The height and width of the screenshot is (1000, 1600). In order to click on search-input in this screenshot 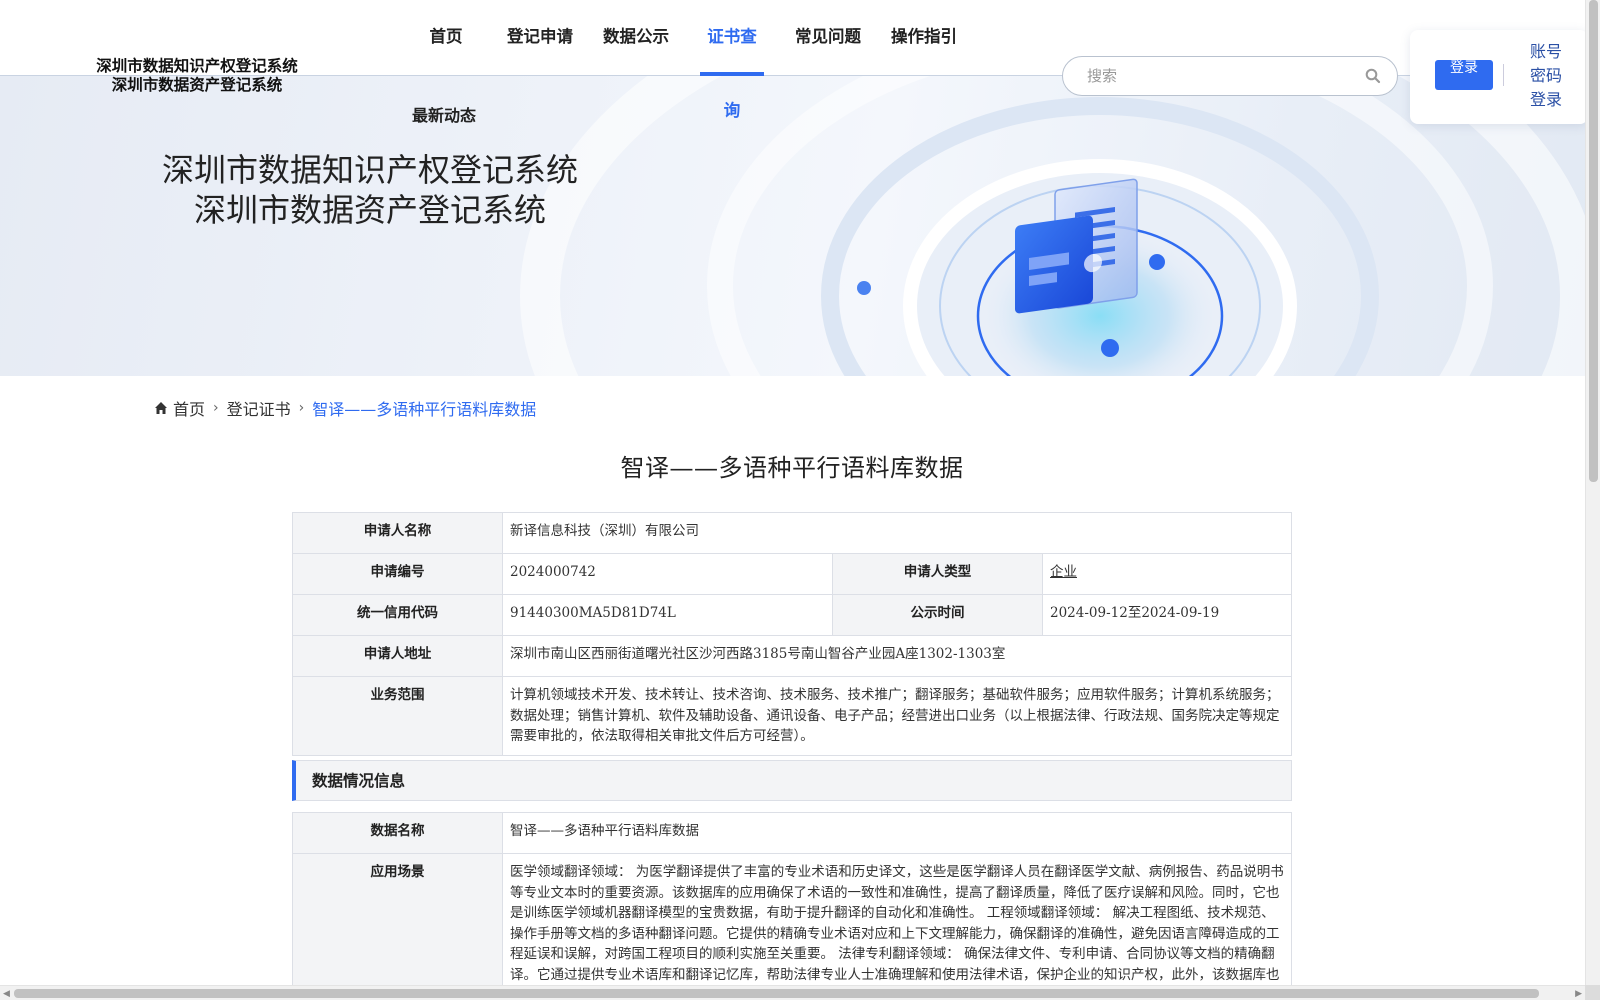, I will do `click(1217, 76)`.